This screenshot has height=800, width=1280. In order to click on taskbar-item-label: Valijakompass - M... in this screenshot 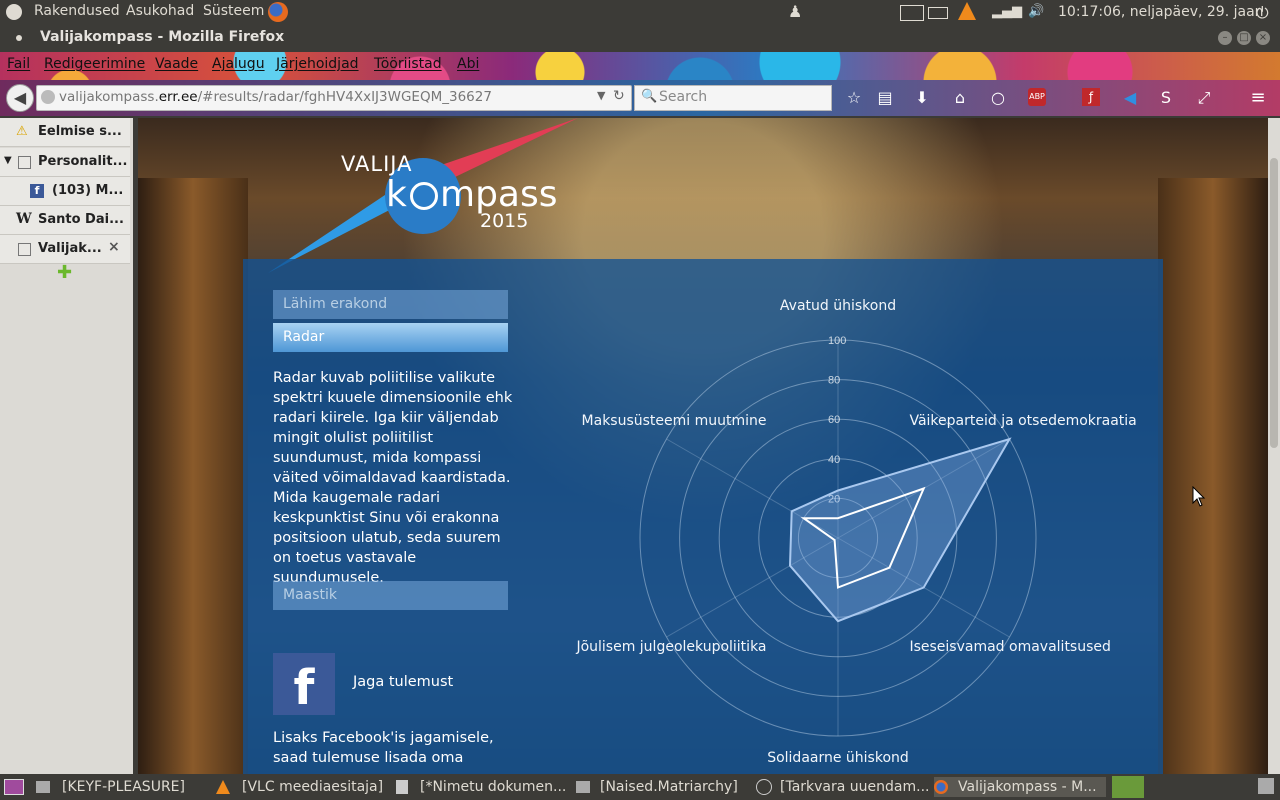, I will do `click(1027, 787)`.